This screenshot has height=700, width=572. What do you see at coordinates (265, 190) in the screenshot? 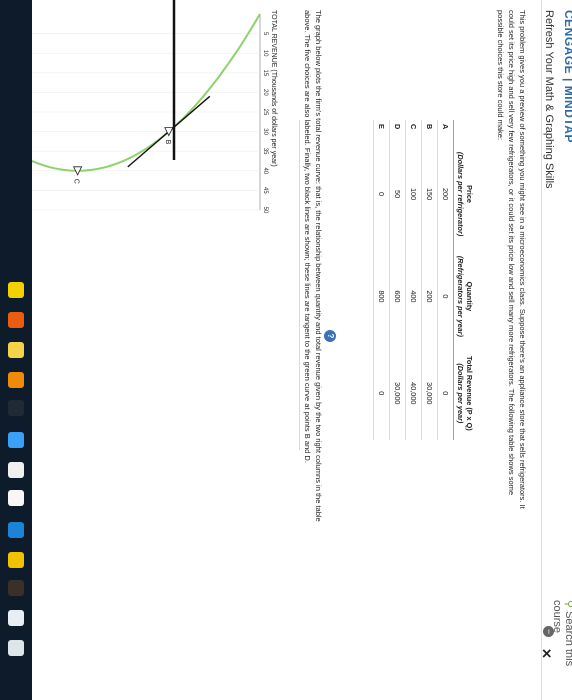
I see `tick-label: 45` at bounding box center [265, 190].